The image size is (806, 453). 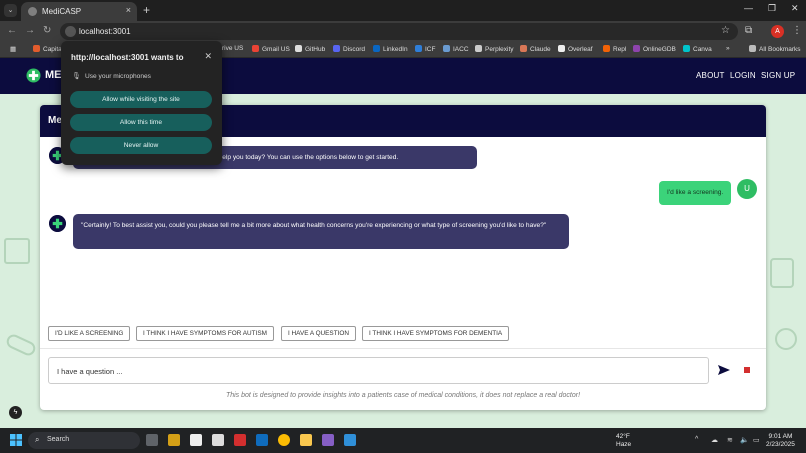 I want to click on divider, so click(x=403, y=348).